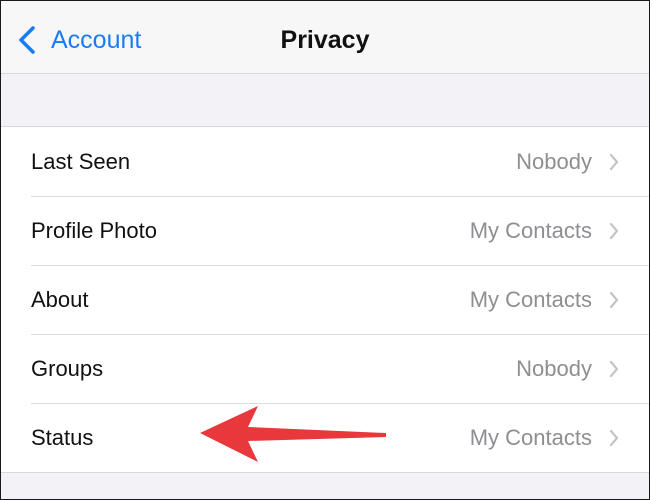 The image size is (650, 500). Describe the element at coordinates (60, 299) in the screenshot. I see `row-label: About` at that location.